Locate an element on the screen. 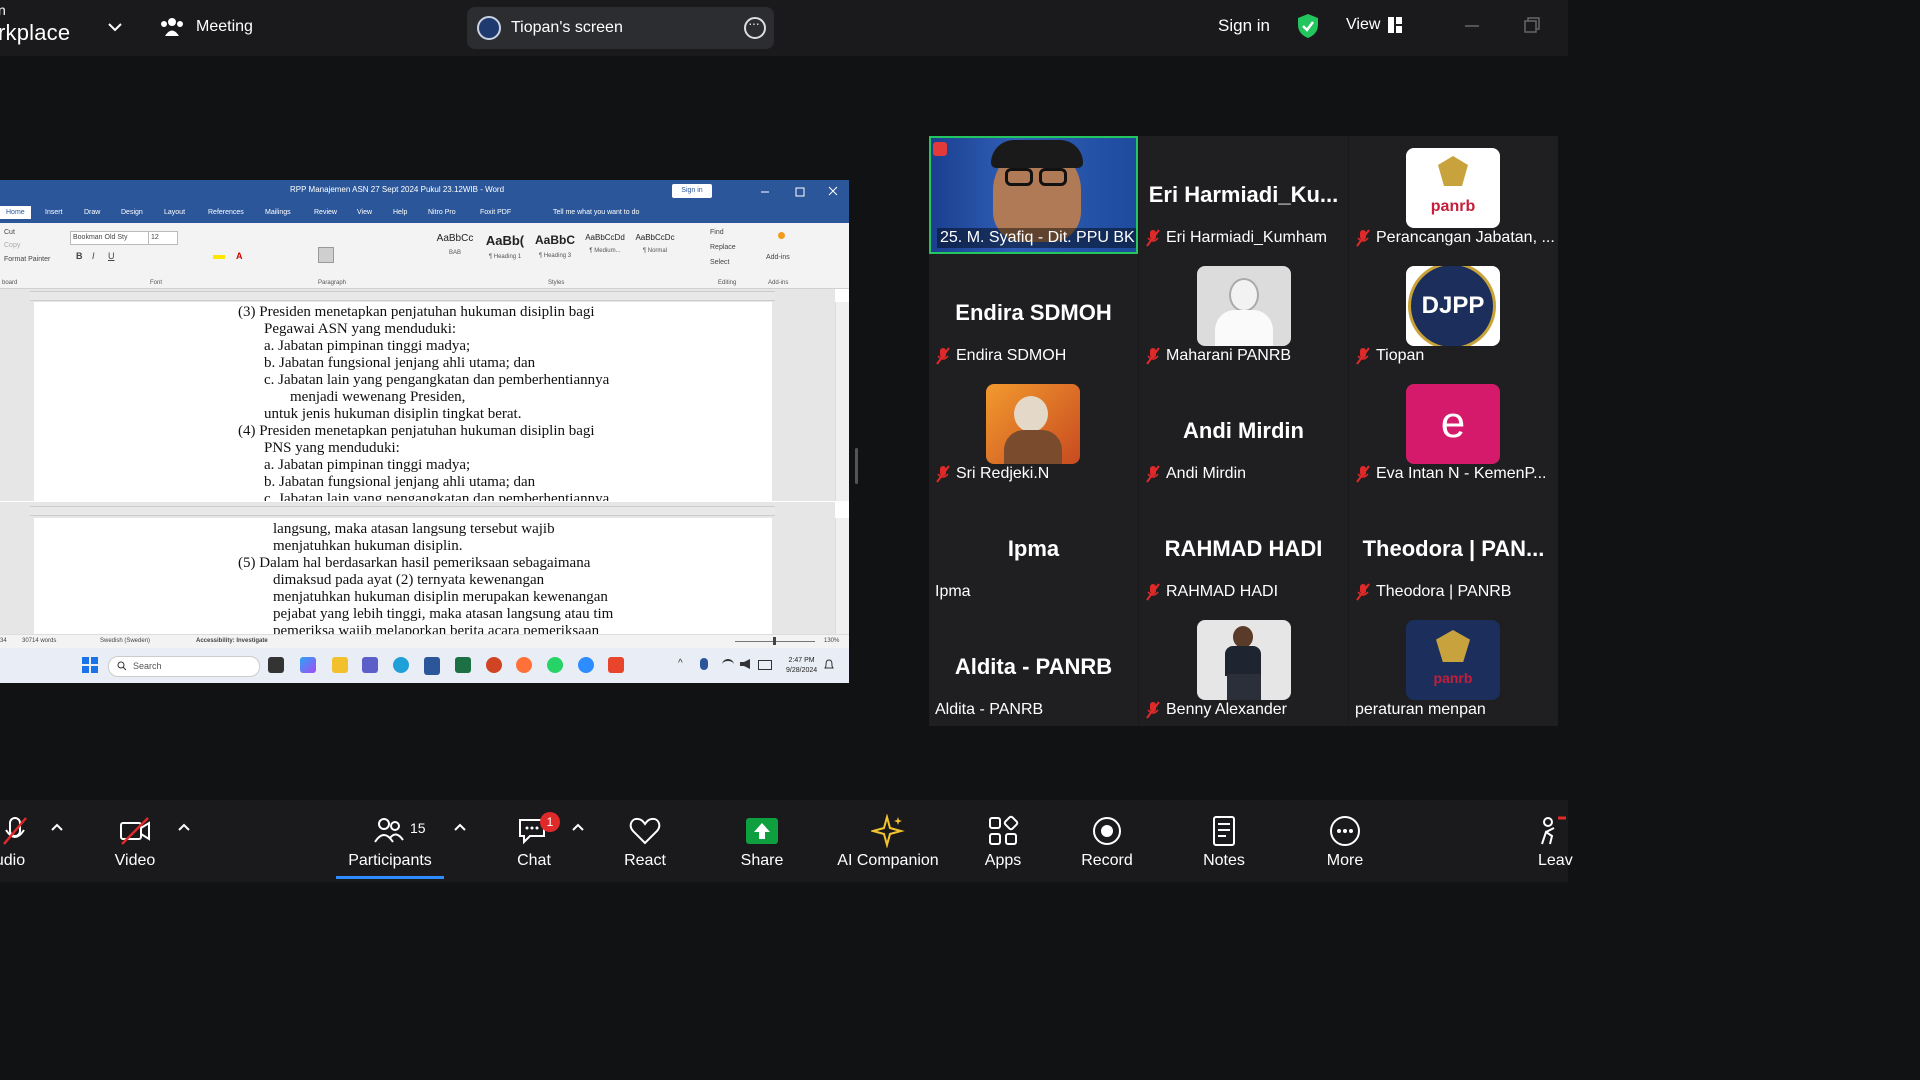 This screenshot has height=1080, width=1920. sign-in-link: Sign in is located at coordinates (1244, 26).